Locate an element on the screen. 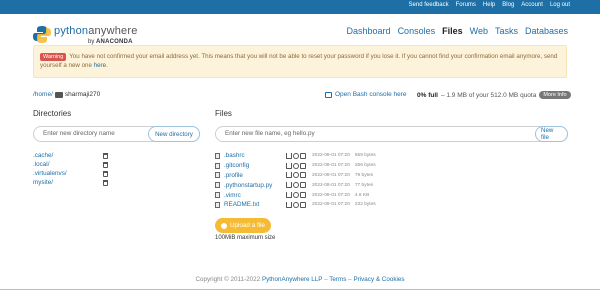 The height and width of the screenshot is (290, 600). nav-consoles: Consoles is located at coordinates (417, 31).